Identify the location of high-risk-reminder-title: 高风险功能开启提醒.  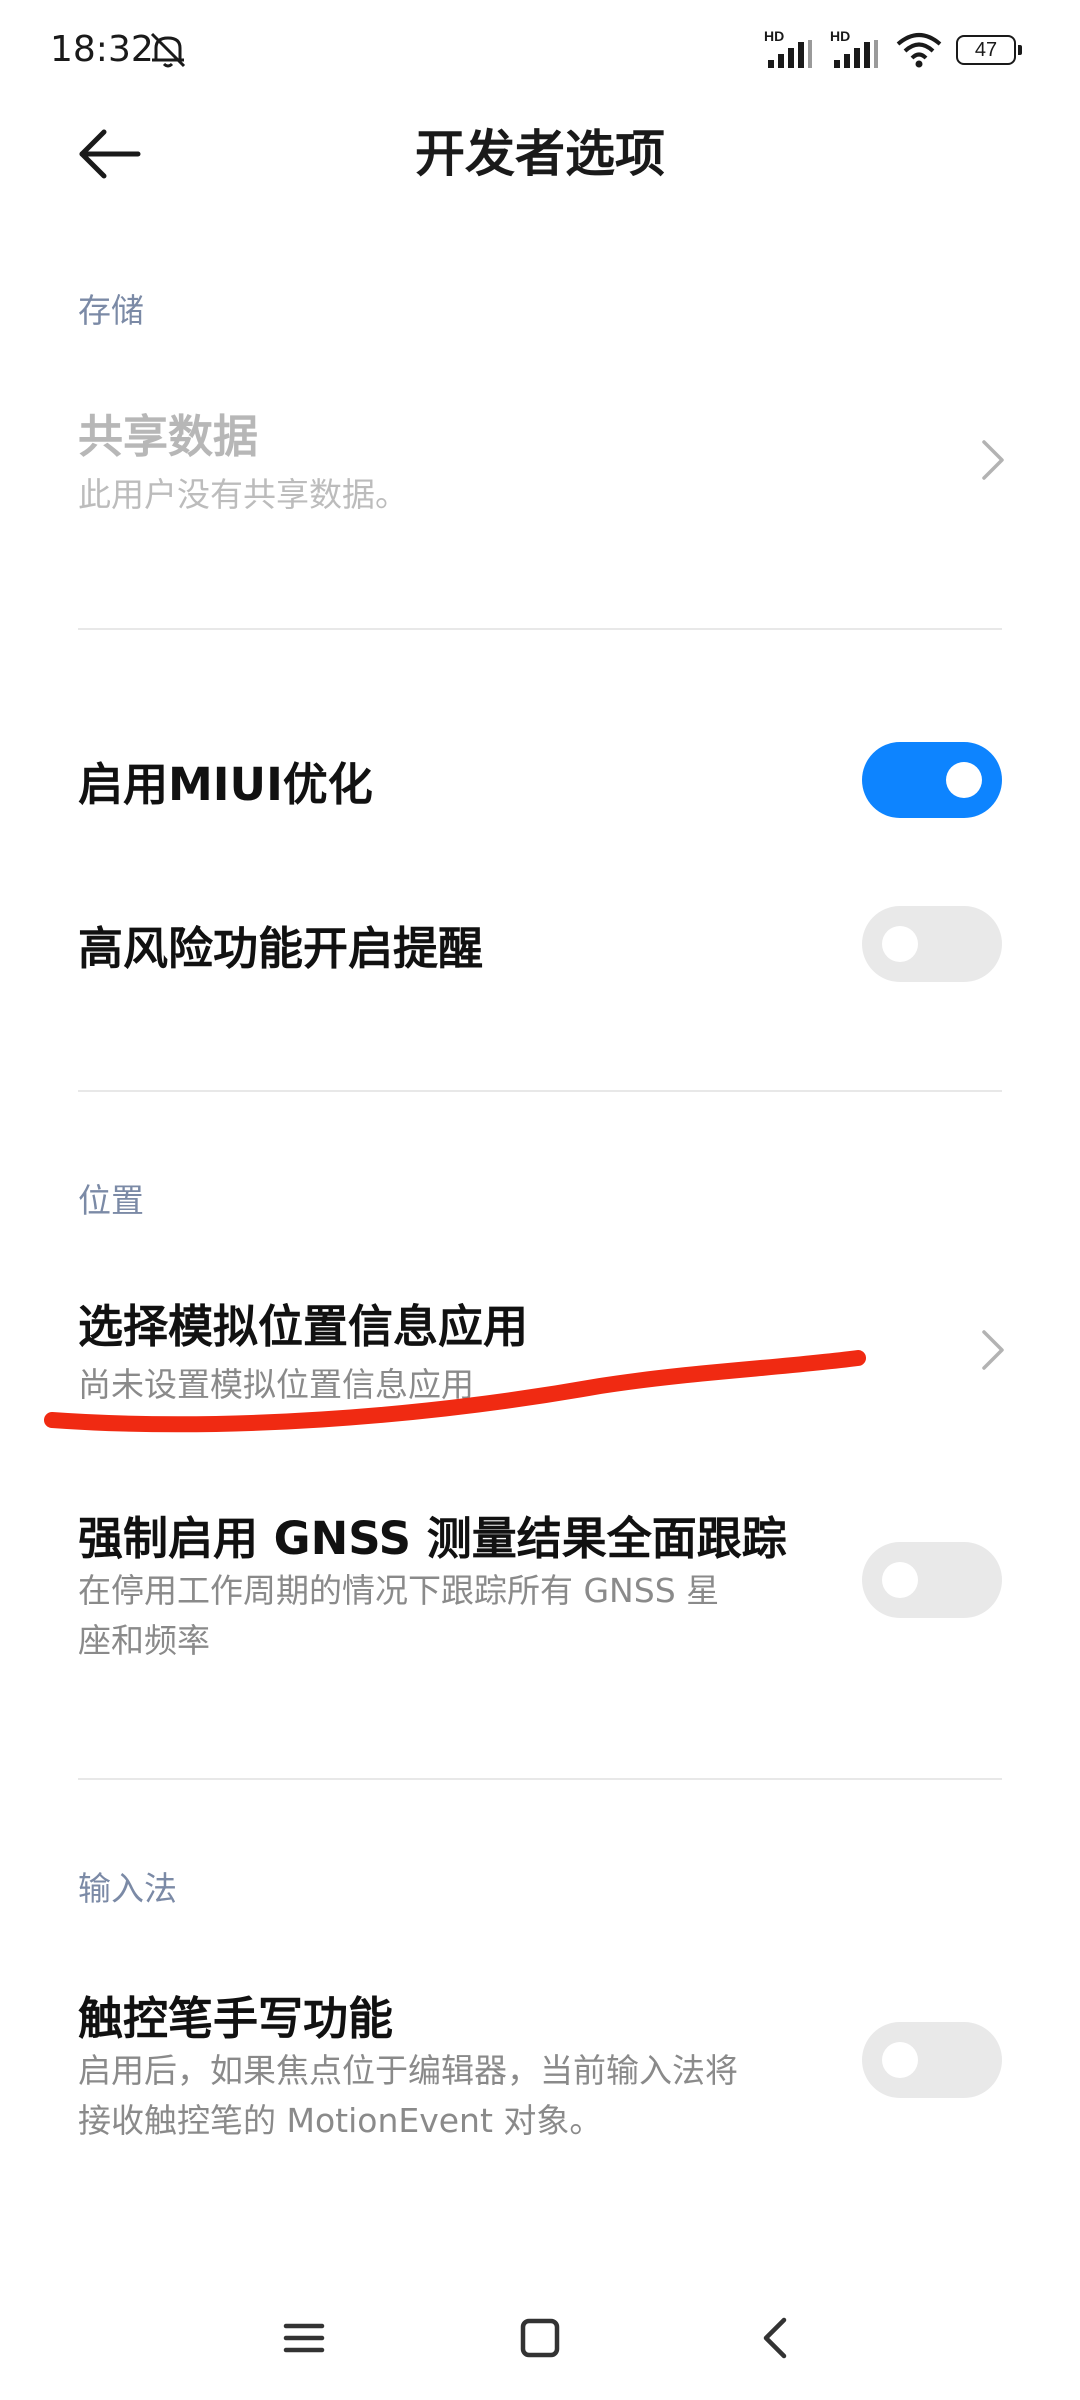
(281, 948).